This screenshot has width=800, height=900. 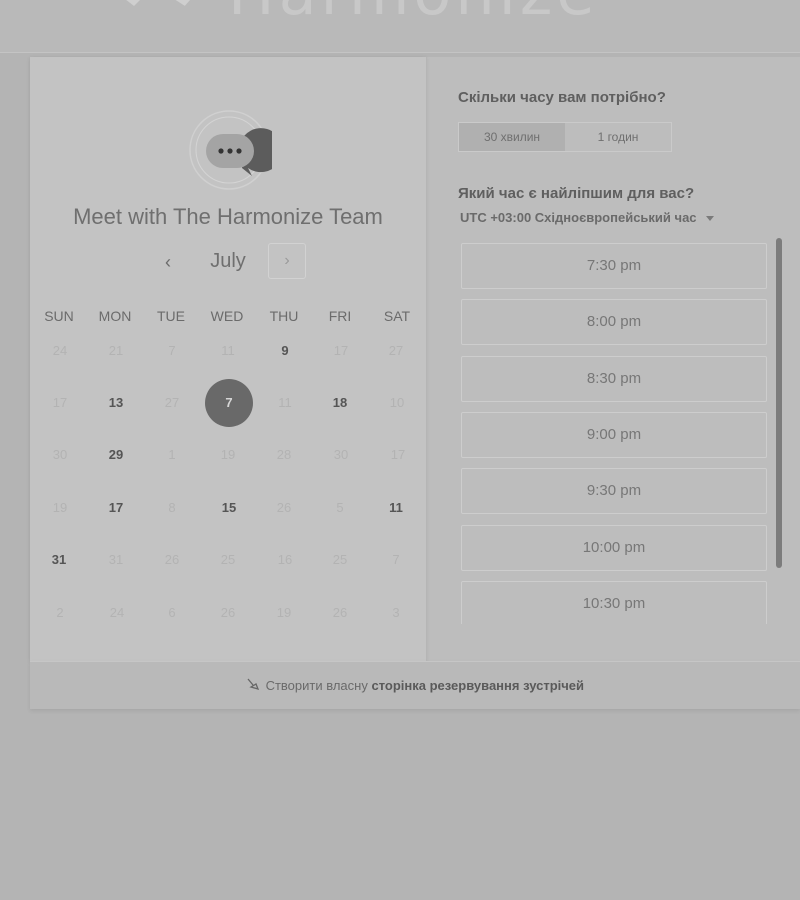 I want to click on calendar-day: 10, so click(x=397, y=402).